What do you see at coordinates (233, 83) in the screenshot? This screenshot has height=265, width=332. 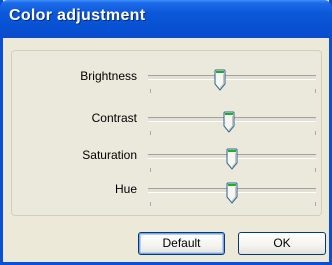 I see `brightness-slider` at bounding box center [233, 83].